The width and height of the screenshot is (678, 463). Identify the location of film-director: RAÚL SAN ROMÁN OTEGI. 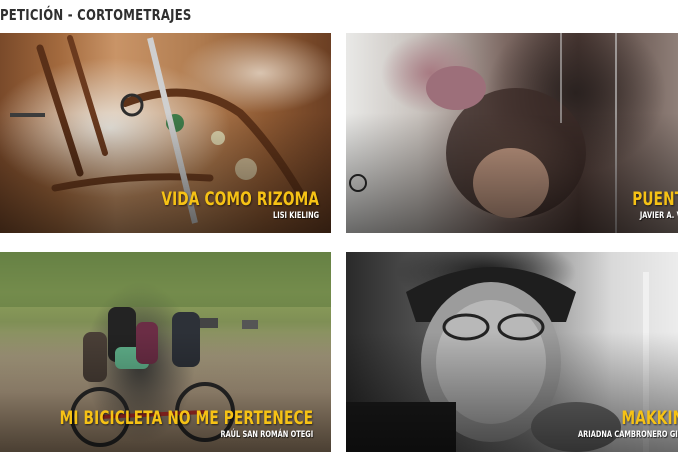
(266, 435).